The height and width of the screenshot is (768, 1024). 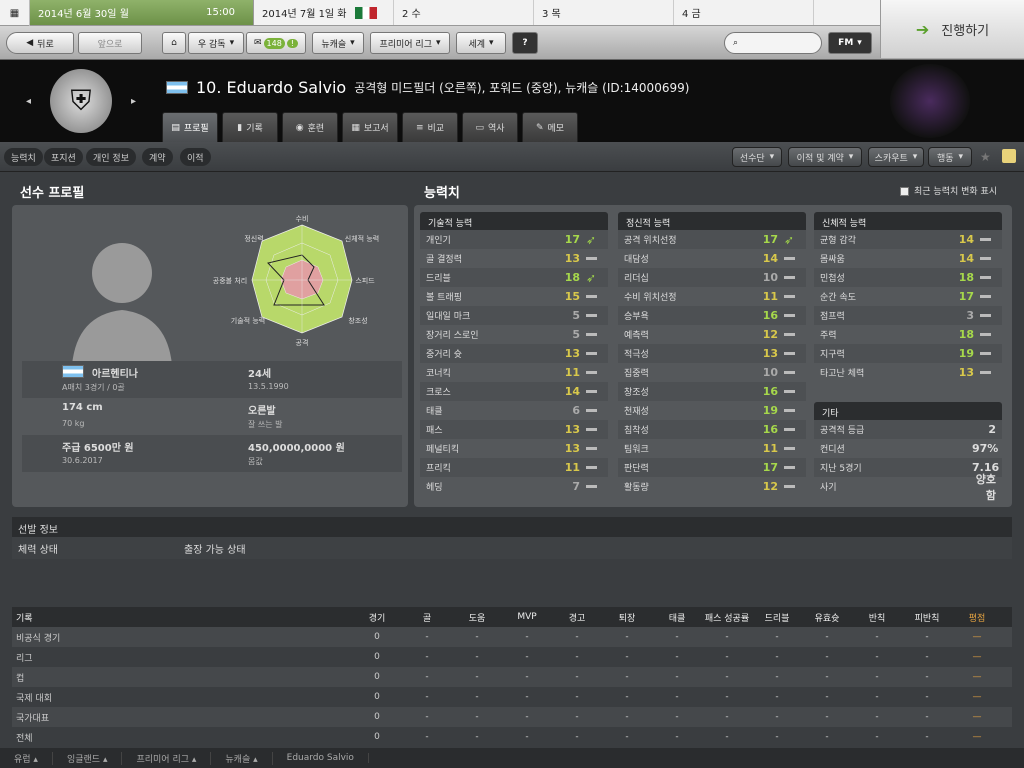 I want to click on attribute-row: 페널티킥 13, so click(x=514, y=448).